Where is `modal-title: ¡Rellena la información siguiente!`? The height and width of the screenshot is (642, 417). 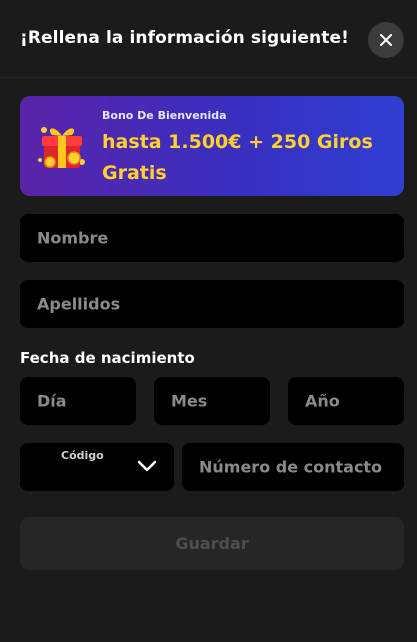 modal-title: ¡Rellena la información siguiente! is located at coordinates (184, 38).